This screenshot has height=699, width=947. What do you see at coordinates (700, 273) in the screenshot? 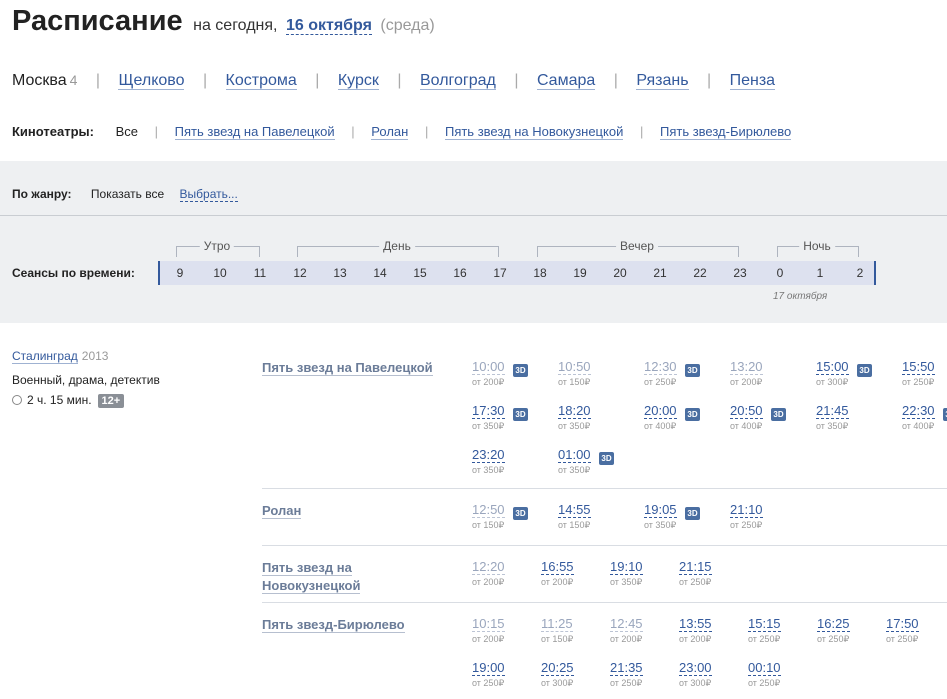
I see `hour-tick: 22` at bounding box center [700, 273].